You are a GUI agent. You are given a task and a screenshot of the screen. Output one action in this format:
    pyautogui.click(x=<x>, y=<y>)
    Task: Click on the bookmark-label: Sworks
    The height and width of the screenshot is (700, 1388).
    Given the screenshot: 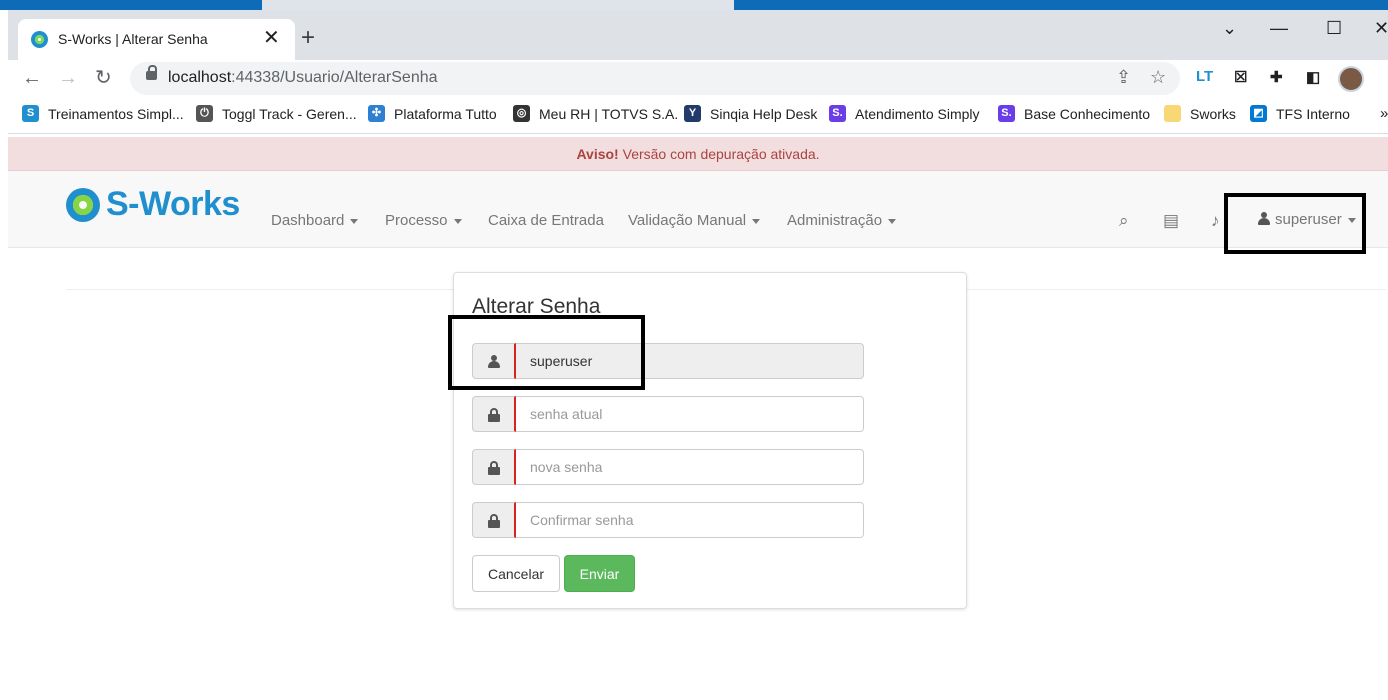 What is the action you would take?
    pyautogui.click(x=1213, y=113)
    